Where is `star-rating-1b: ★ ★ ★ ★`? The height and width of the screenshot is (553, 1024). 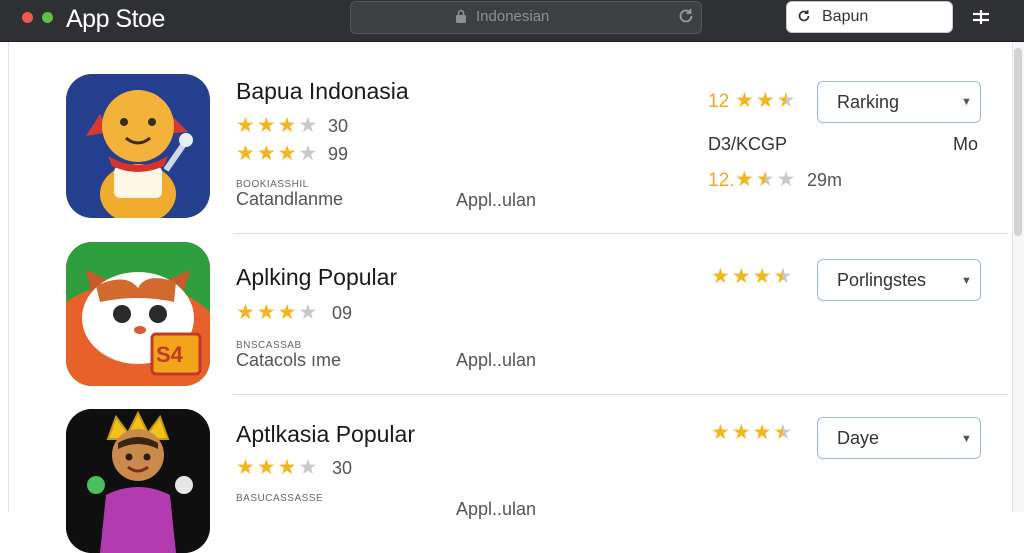
star-rating-1b: ★ ★ ★ ★ is located at coordinates (277, 153).